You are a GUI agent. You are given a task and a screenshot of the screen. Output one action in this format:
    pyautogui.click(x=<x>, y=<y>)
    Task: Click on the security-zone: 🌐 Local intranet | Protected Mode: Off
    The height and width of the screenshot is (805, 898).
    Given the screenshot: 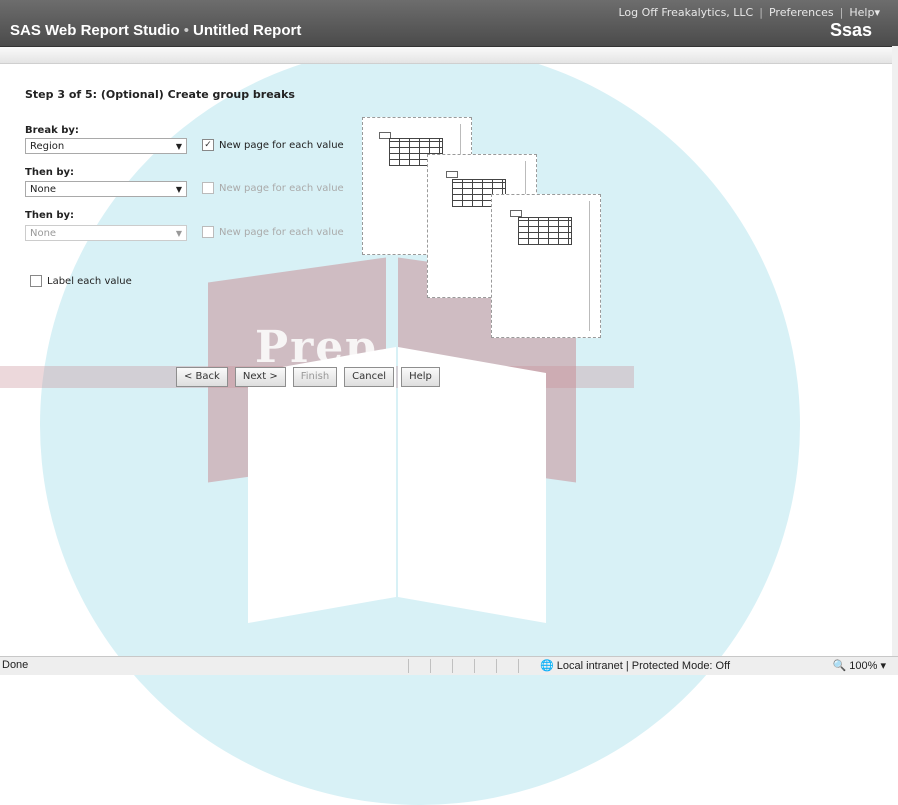 What is the action you would take?
    pyautogui.click(x=635, y=665)
    